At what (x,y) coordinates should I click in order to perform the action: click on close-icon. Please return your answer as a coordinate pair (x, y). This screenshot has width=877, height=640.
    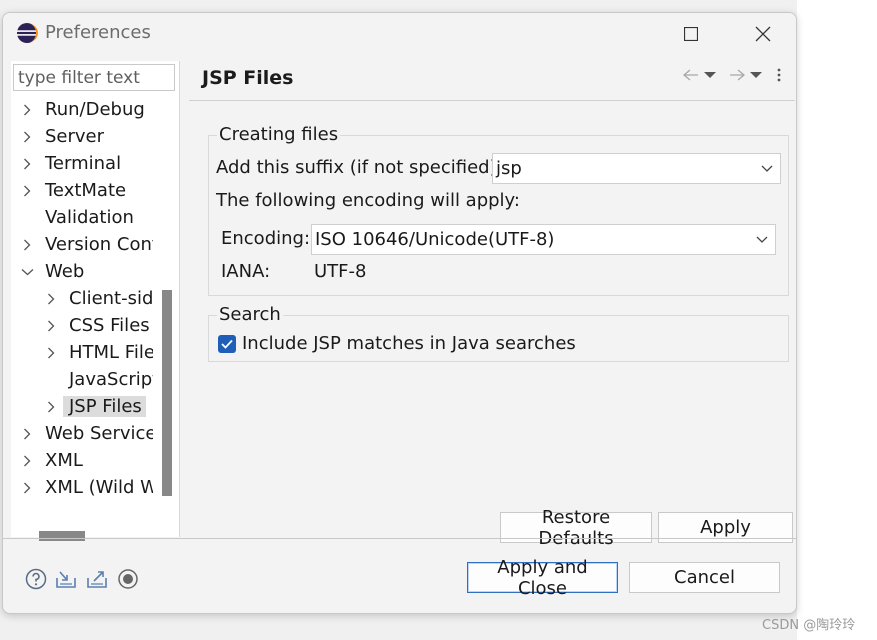
    Looking at the image, I should click on (763, 34).